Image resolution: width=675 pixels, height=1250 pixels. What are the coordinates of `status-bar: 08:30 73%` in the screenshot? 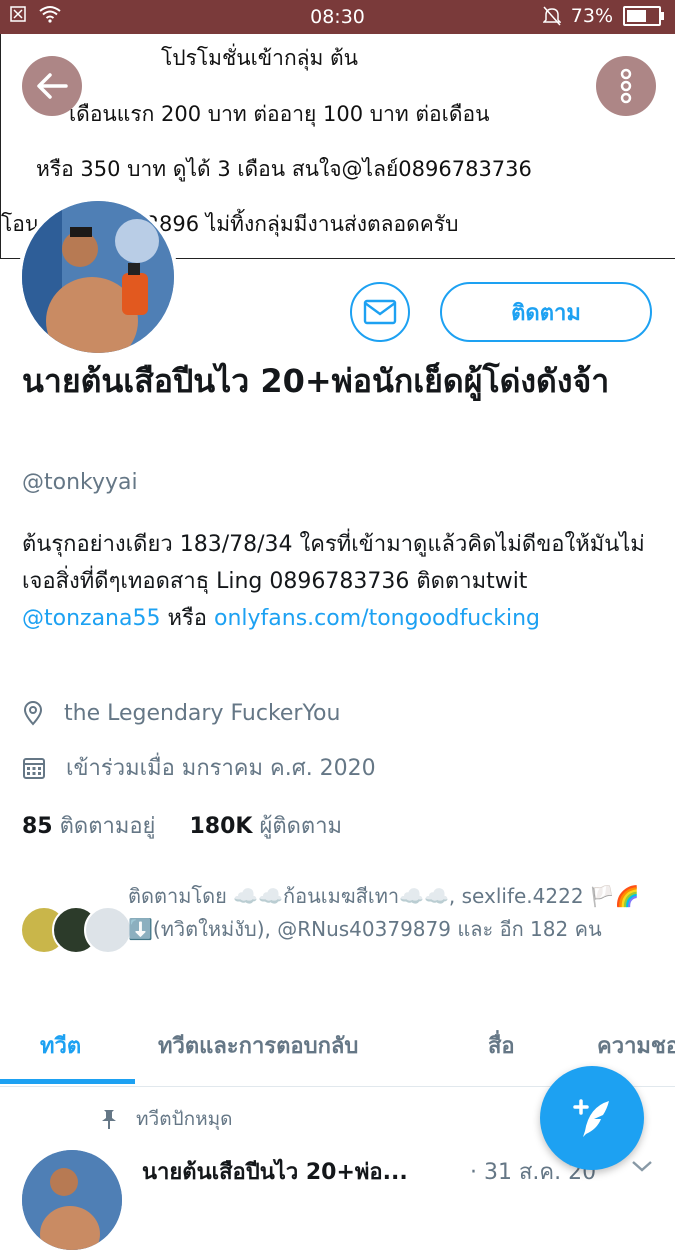 It's located at (337, 17).